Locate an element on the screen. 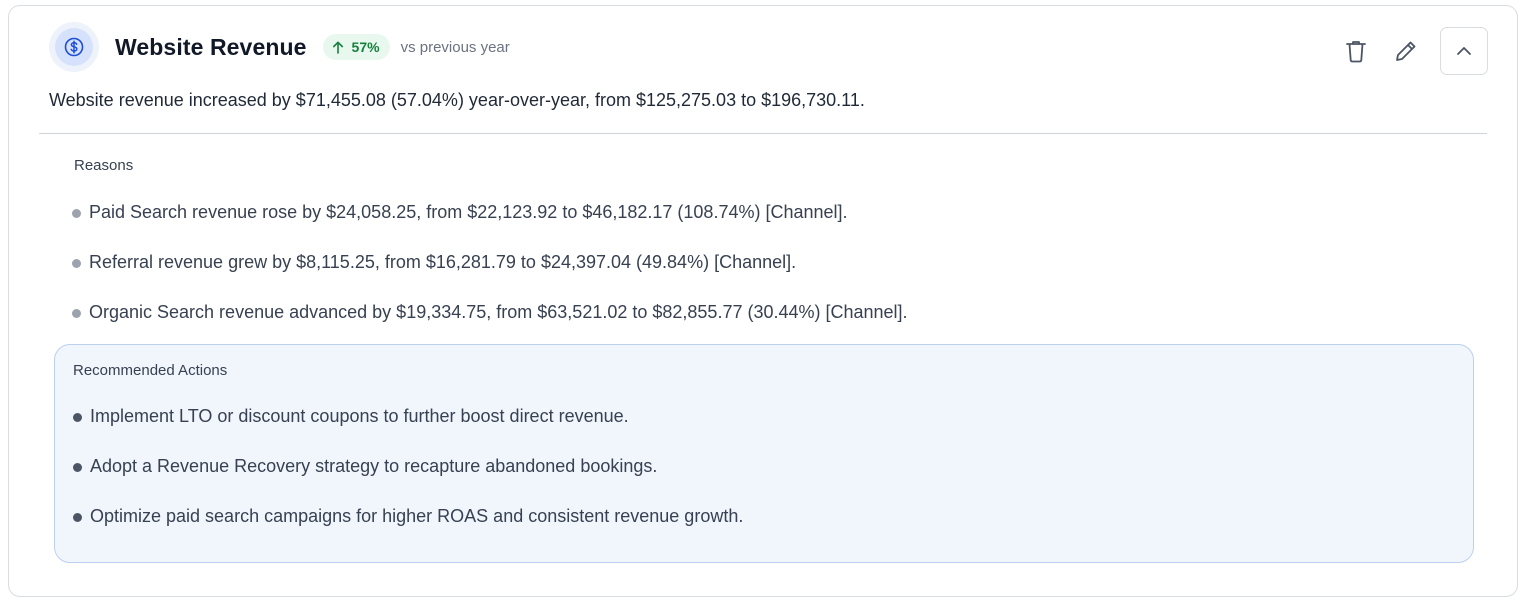 This screenshot has width=1526, height=612. card-title: Website Revenue is located at coordinates (211, 46).